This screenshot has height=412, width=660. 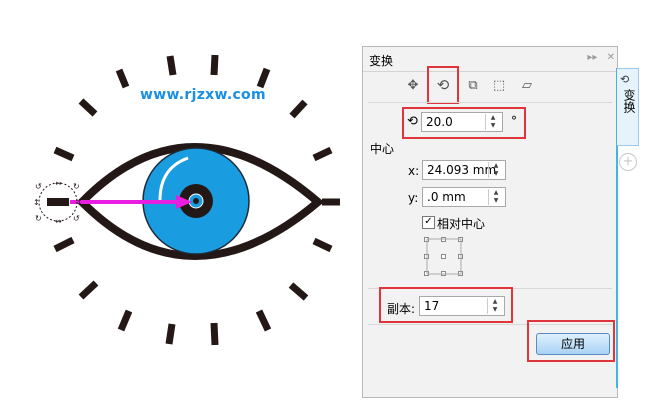 What do you see at coordinates (381, 61) in the screenshot?
I see `panel-title: 变换` at bounding box center [381, 61].